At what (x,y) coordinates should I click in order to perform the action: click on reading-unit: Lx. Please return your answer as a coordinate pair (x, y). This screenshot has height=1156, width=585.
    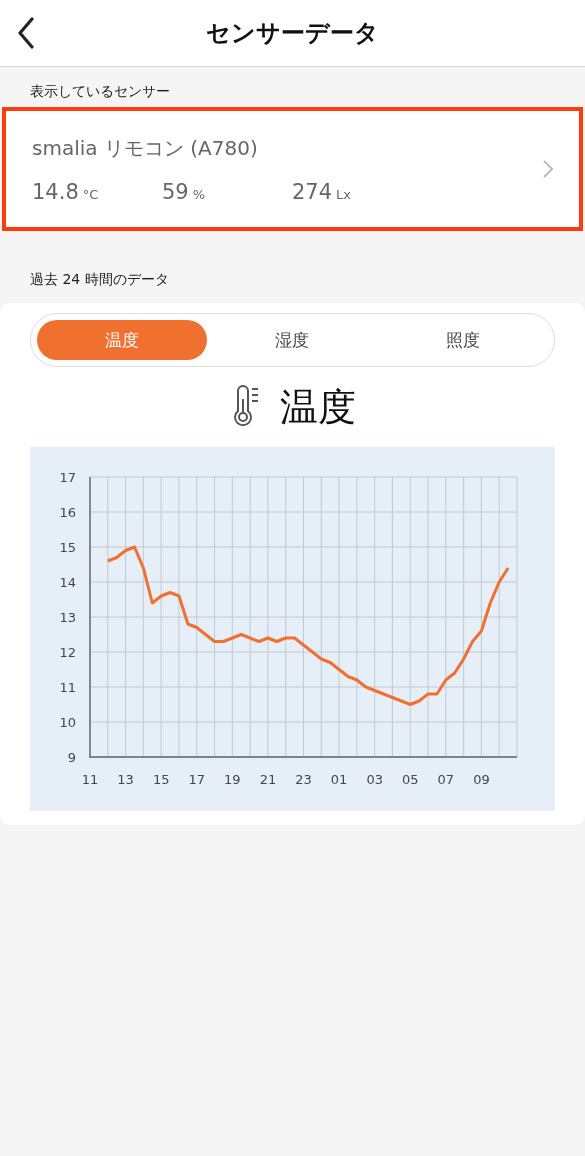
    Looking at the image, I should click on (344, 194).